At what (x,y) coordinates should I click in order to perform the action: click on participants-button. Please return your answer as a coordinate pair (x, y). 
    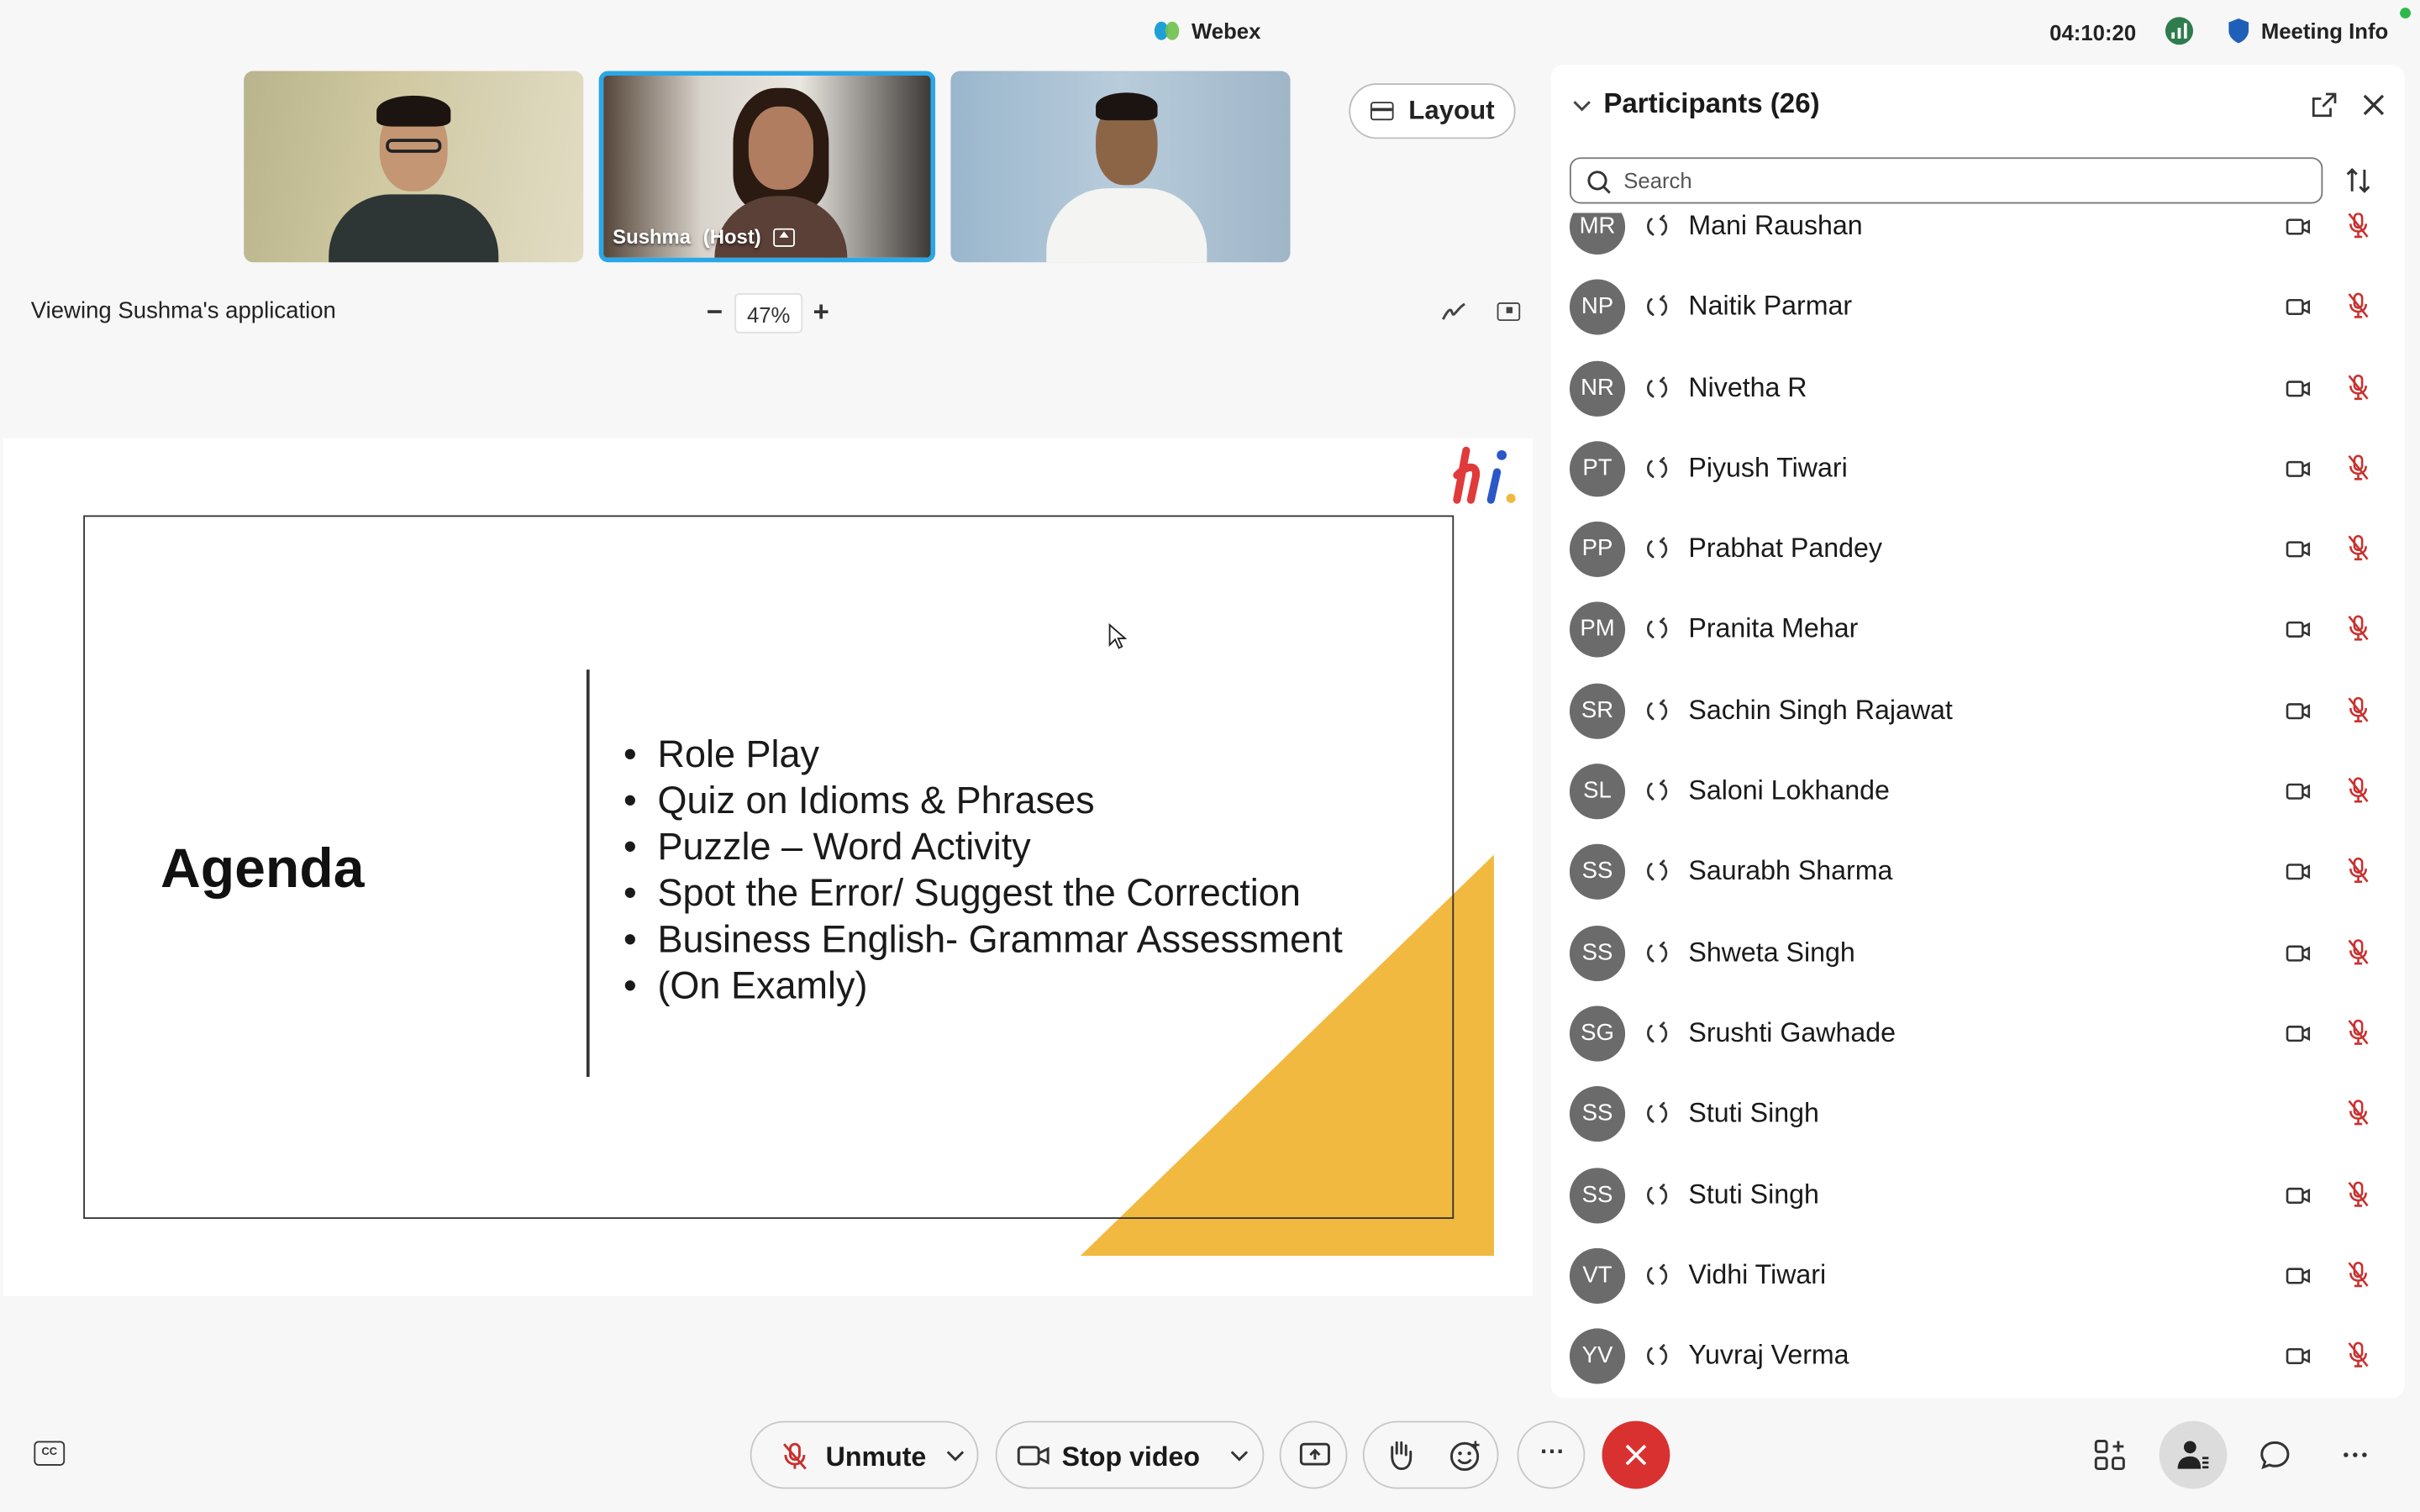
    Looking at the image, I should click on (2193, 1454).